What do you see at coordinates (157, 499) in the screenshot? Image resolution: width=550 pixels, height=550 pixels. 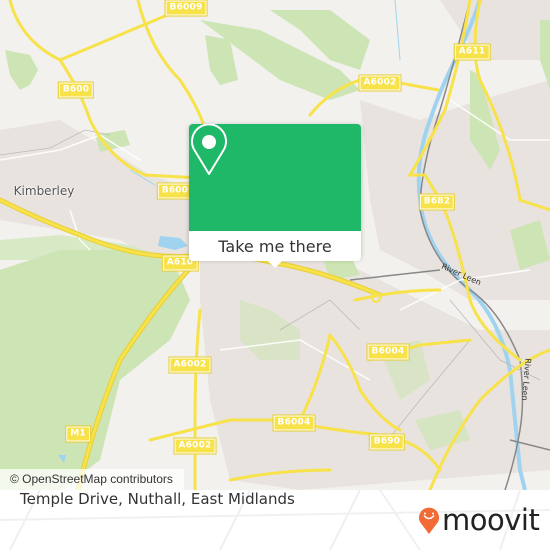 I see `footer-address: Temple Drive, Nuthall, East Midlands` at bounding box center [157, 499].